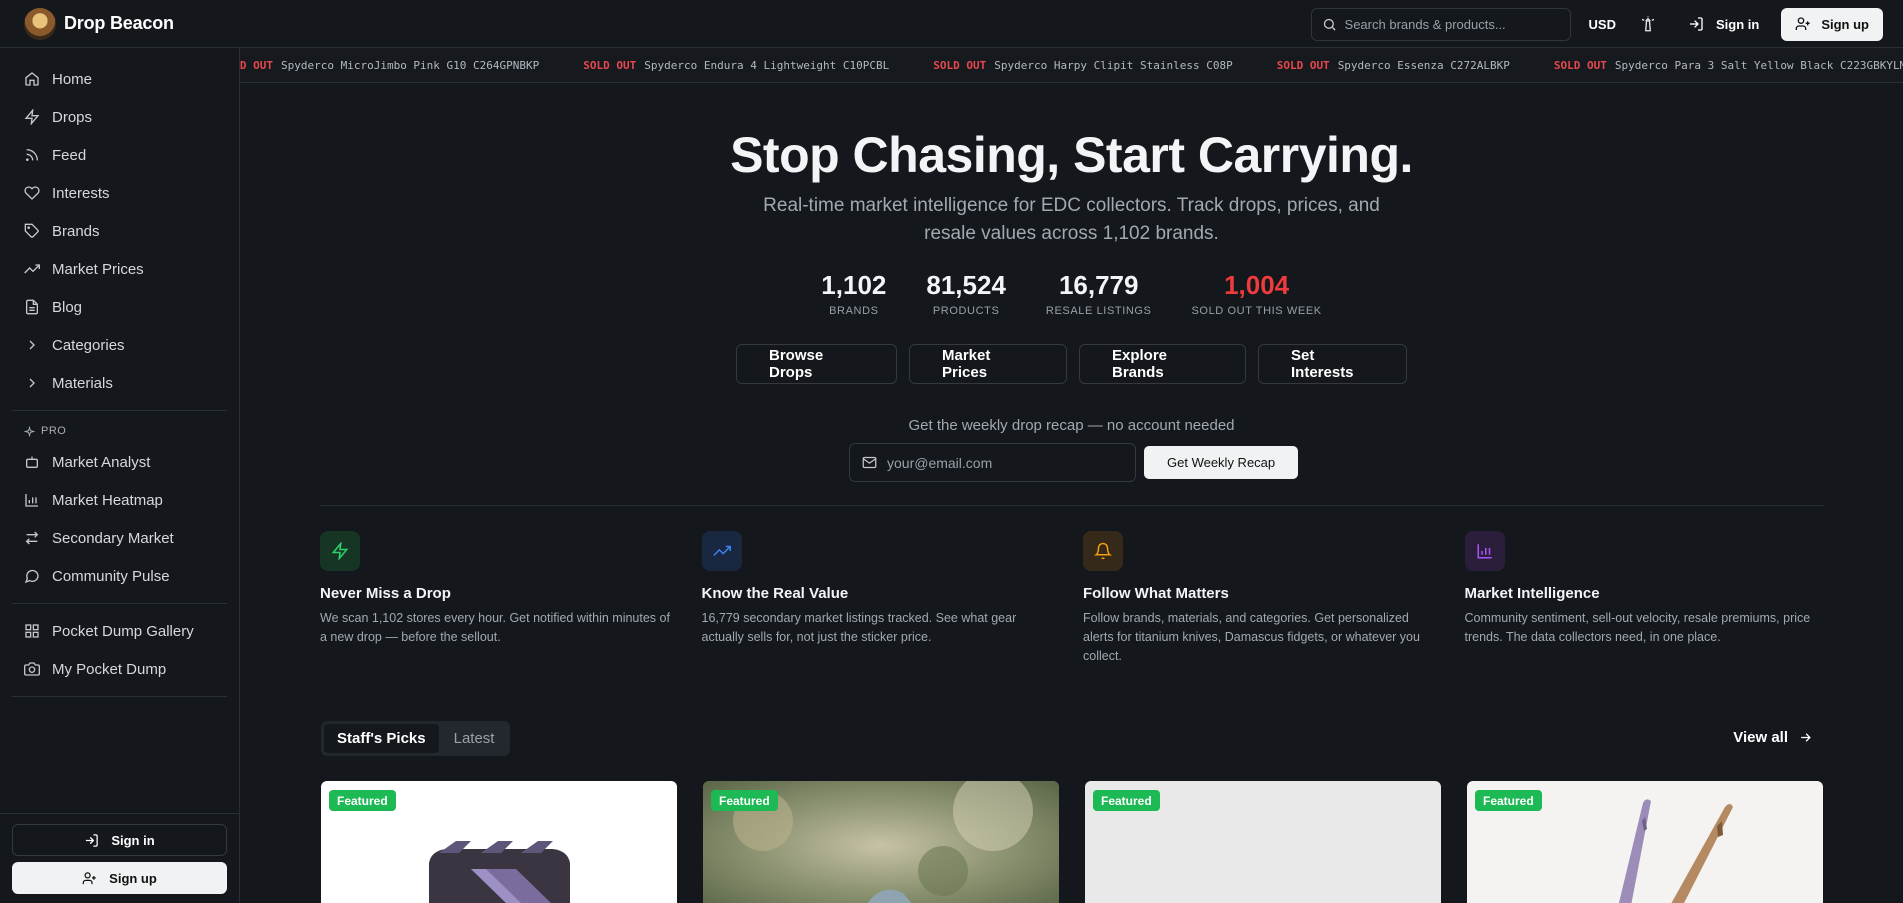 Image resolution: width=1903 pixels, height=903 pixels. I want to click on stat-value: 1,102, so click(854, 285).